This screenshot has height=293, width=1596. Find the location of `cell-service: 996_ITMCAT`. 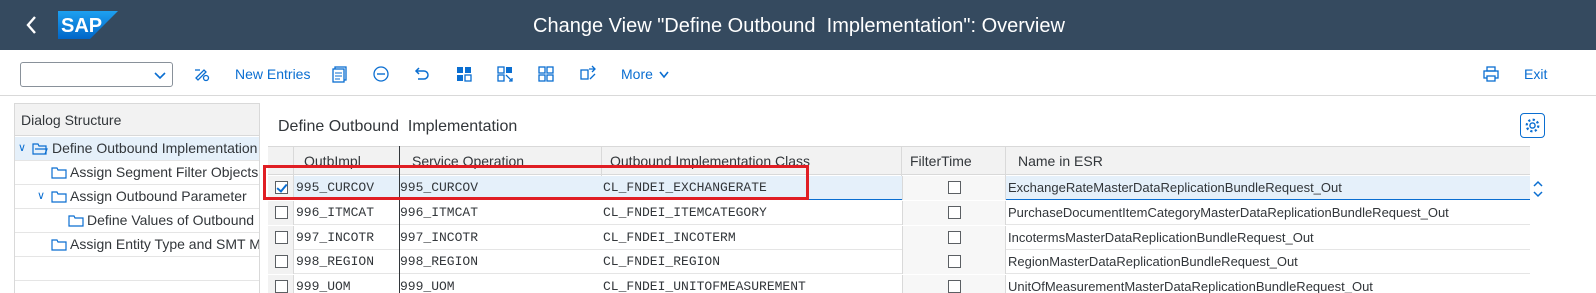

cell-service: 996_ITMCAT is located at coordinates (439, 213).